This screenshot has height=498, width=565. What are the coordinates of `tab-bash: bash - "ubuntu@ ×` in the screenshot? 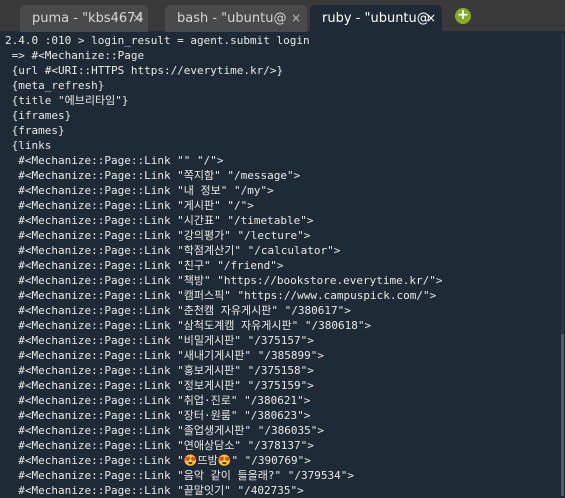 It's located at (236, 18).